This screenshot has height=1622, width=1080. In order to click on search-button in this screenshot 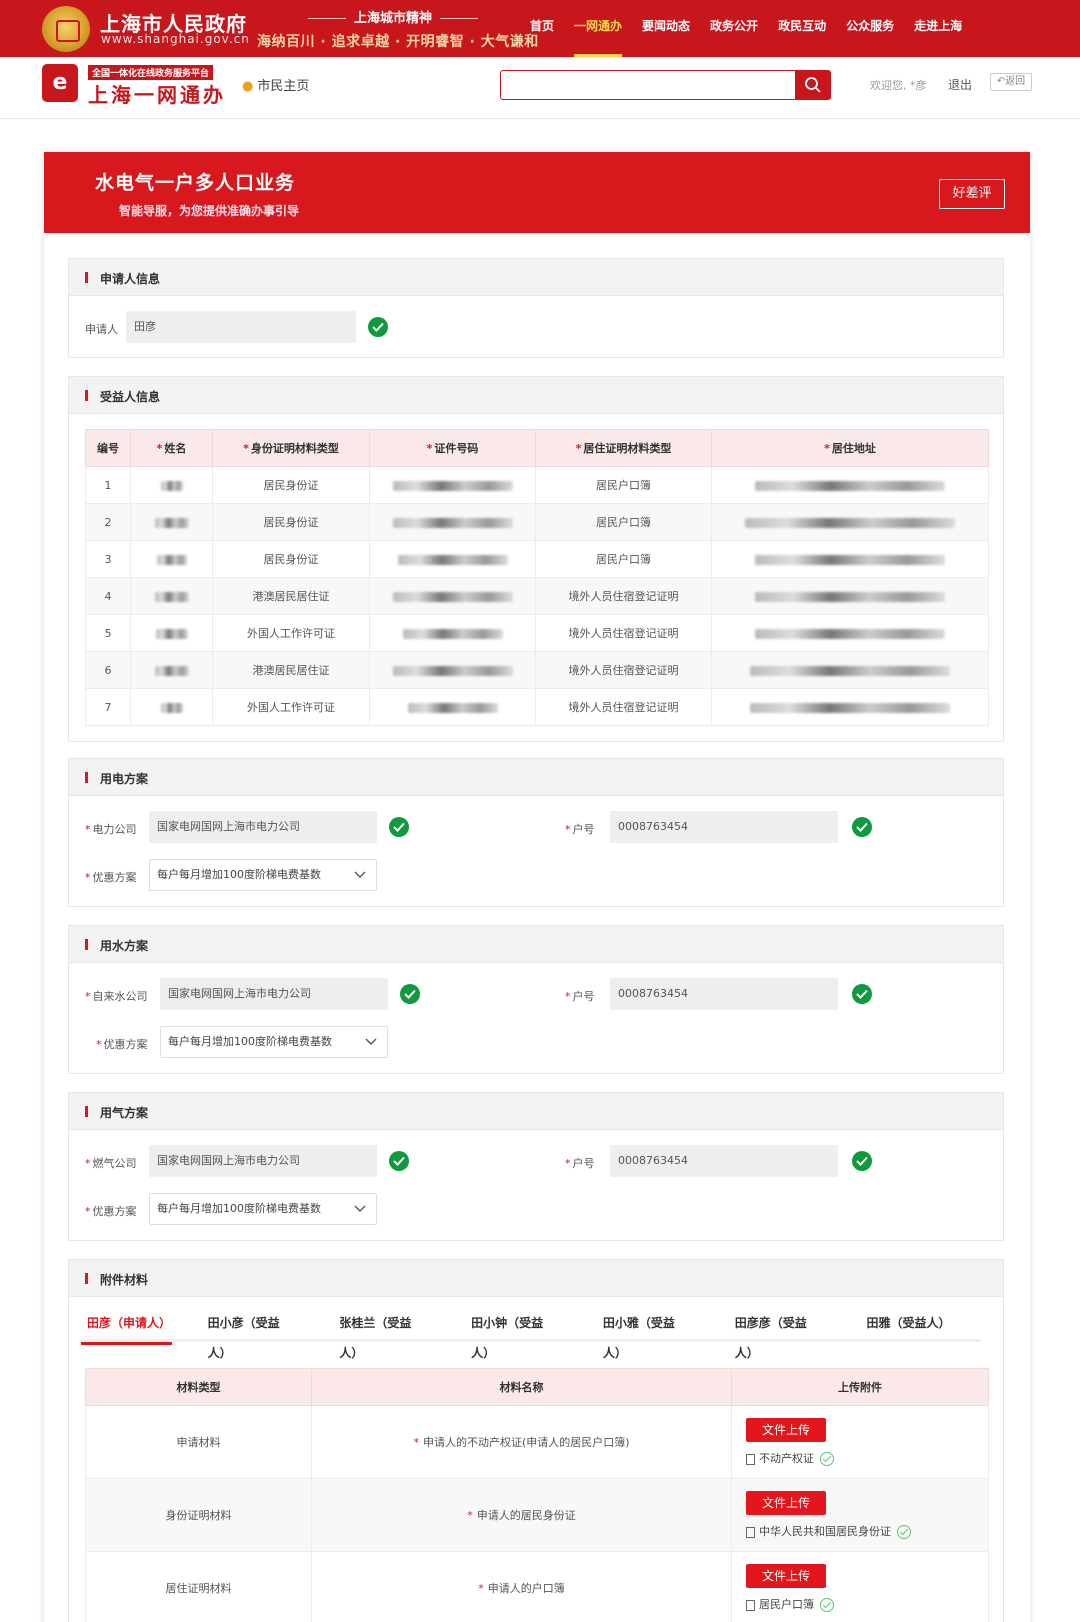, I will do `click(813, 85)`.